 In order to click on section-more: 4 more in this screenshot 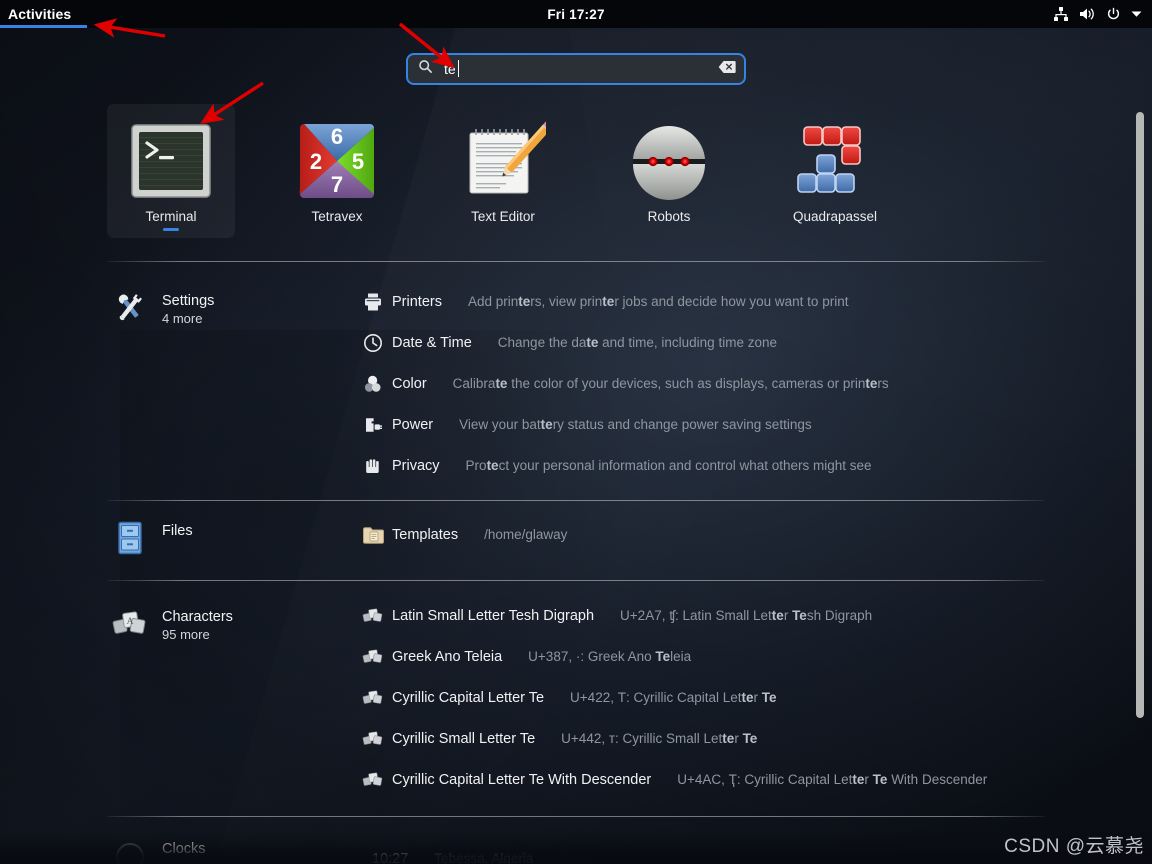, I will do `click(182, 318)`.